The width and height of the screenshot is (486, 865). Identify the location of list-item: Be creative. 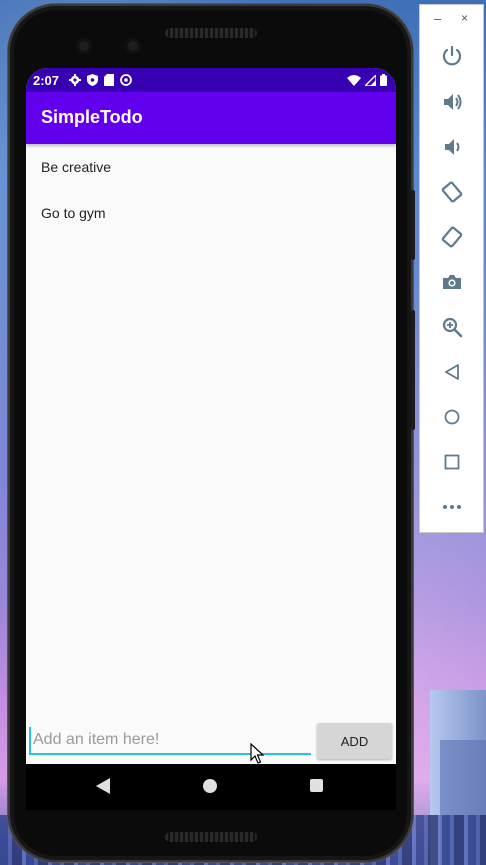
(76, 167).